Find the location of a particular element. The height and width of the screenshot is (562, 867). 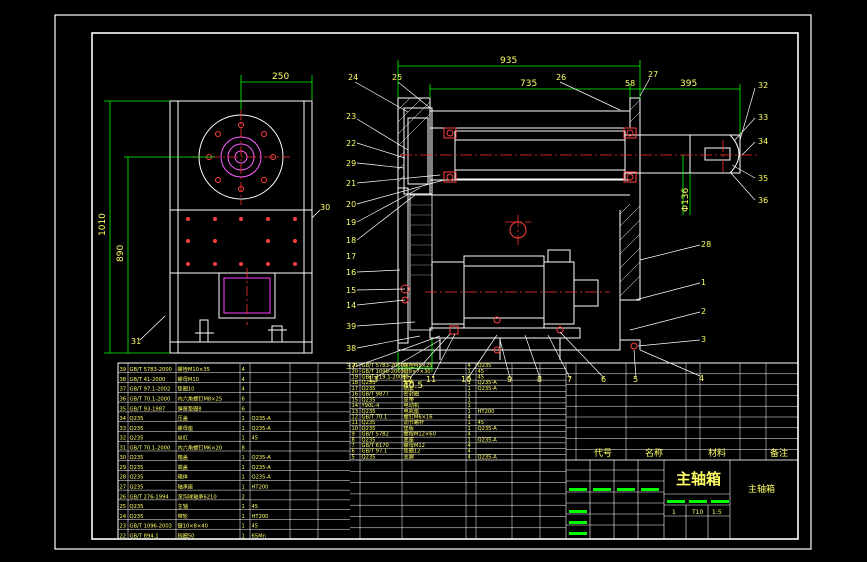

parts-left-cell: GB/T 1096-2003 is located at coordinates (151, 527).